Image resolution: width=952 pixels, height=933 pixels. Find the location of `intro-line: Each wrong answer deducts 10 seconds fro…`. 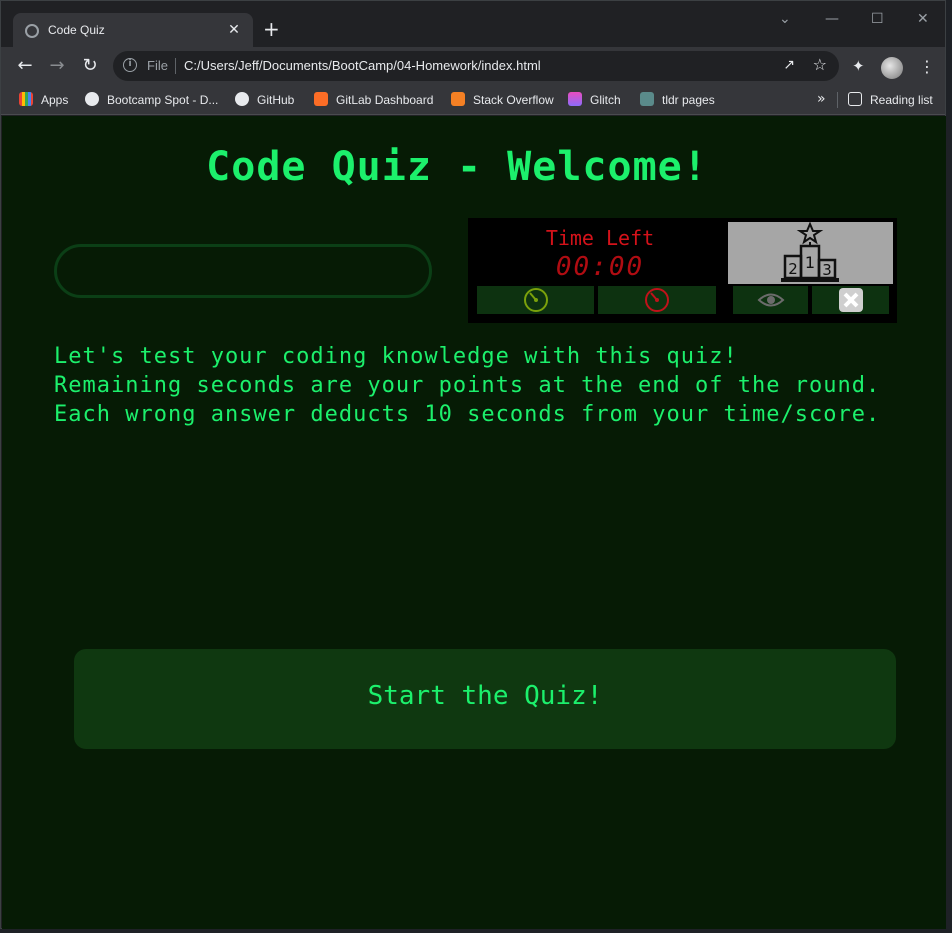

intro-line: Each wrong answer deducts 10 seconds fro… is located at coordinates (467, 414).